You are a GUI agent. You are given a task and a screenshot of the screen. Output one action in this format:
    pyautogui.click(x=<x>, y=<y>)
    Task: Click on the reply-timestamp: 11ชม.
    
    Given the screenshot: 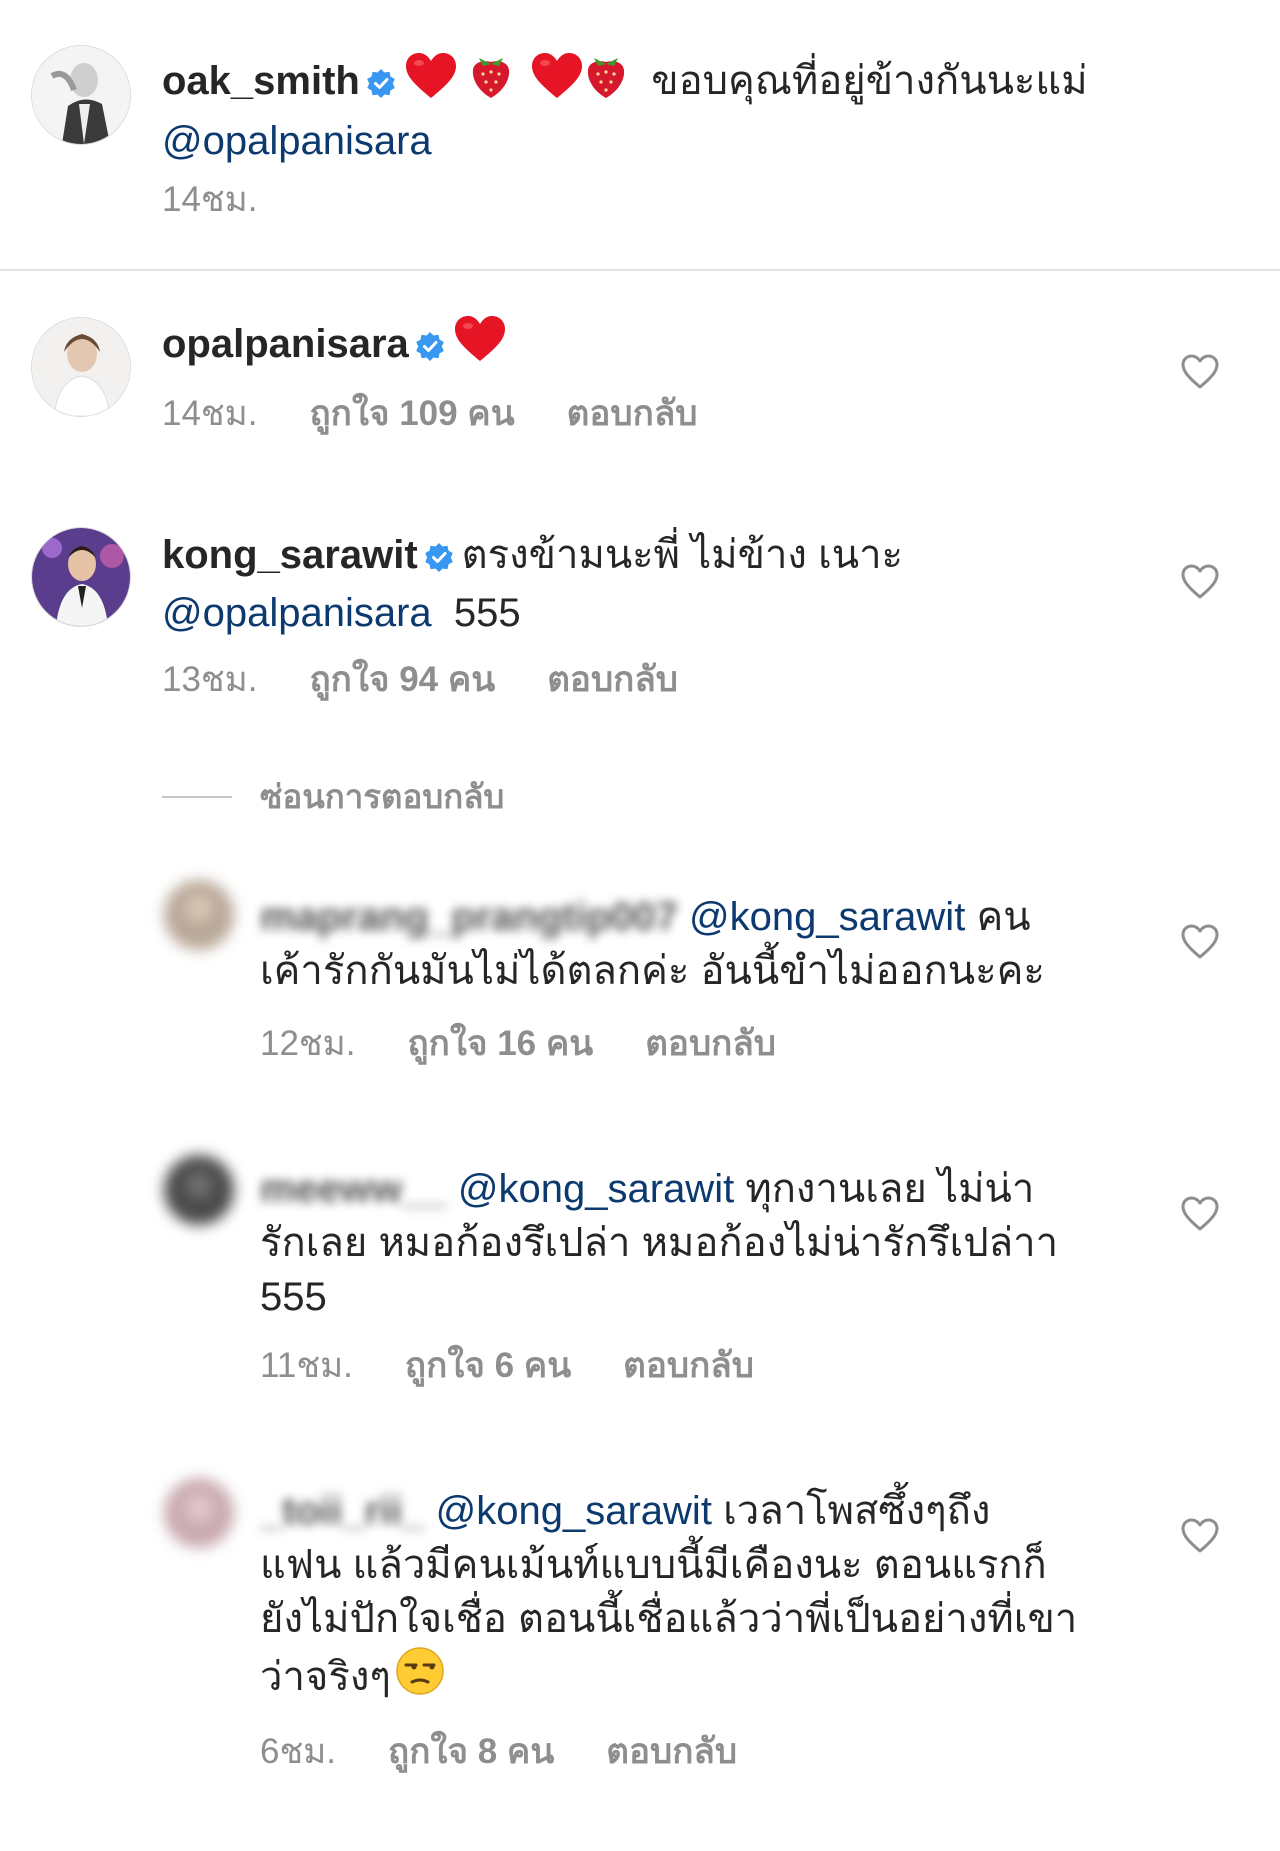 What is the action you would take?
    pyautogui.click(x=306, y=1365)
    